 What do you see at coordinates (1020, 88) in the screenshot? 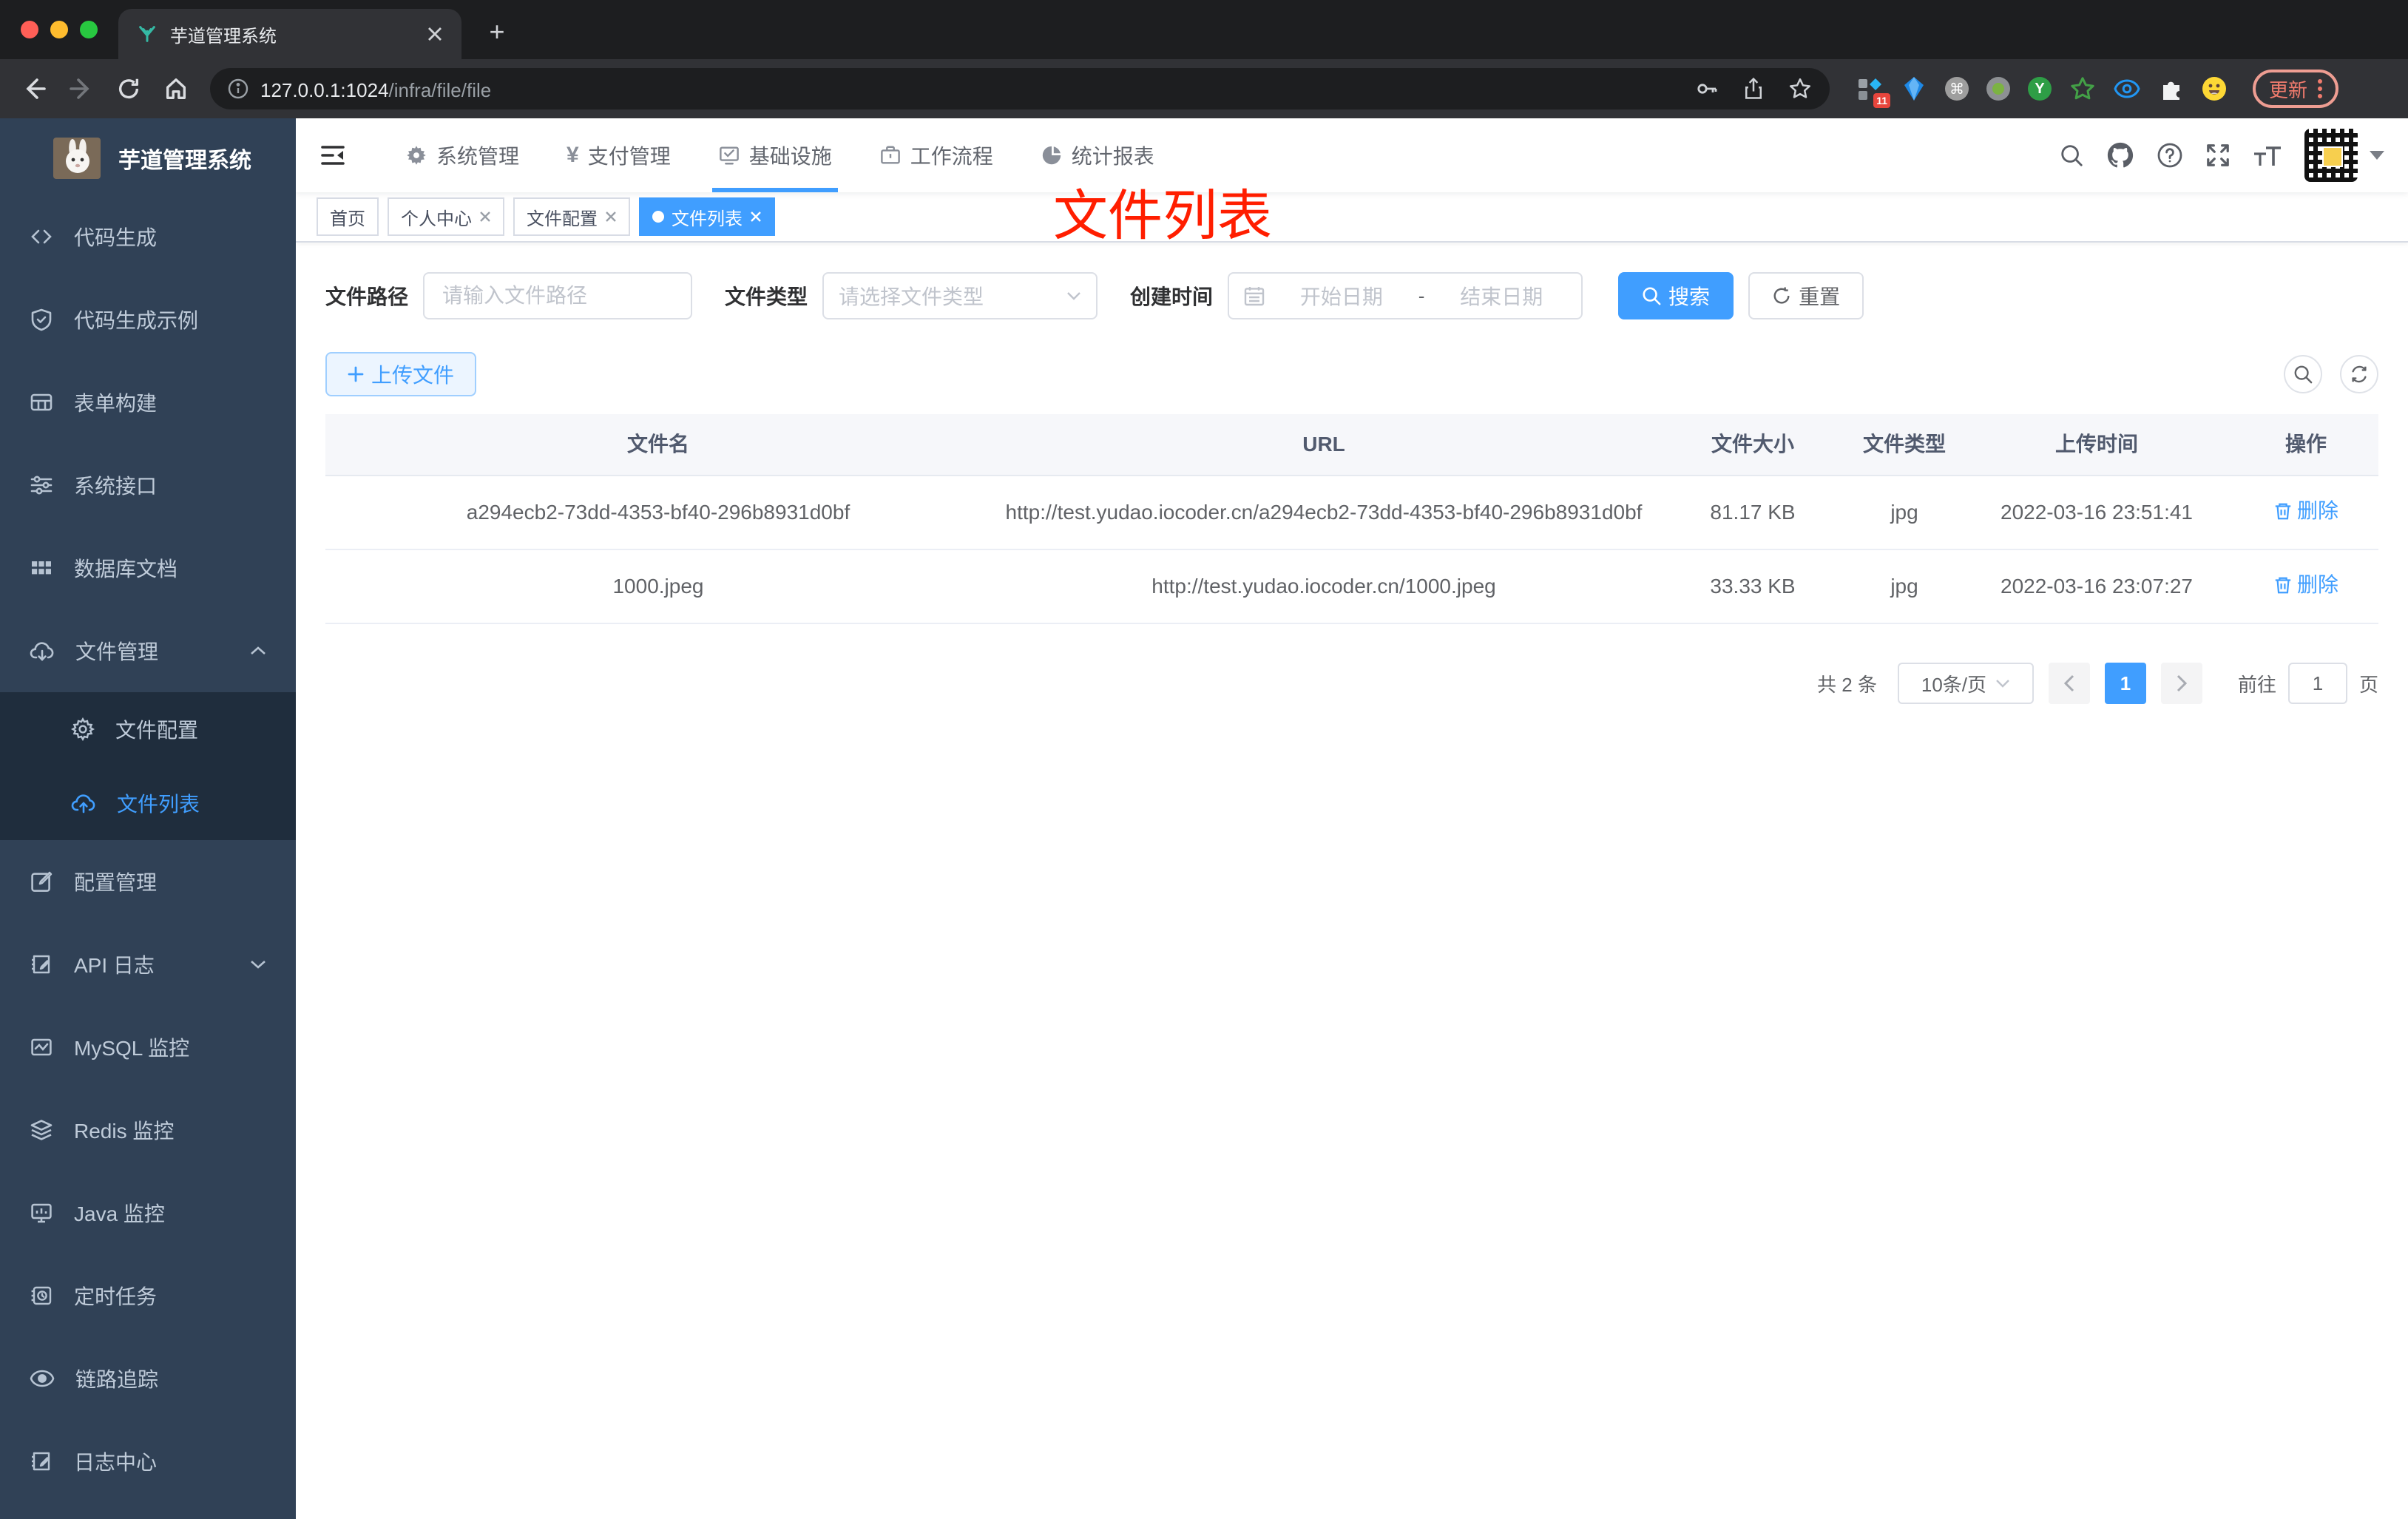
I see `address-bar: 127.0.0.1:1024/infra/file/file` at bounding box center [1020, 88].